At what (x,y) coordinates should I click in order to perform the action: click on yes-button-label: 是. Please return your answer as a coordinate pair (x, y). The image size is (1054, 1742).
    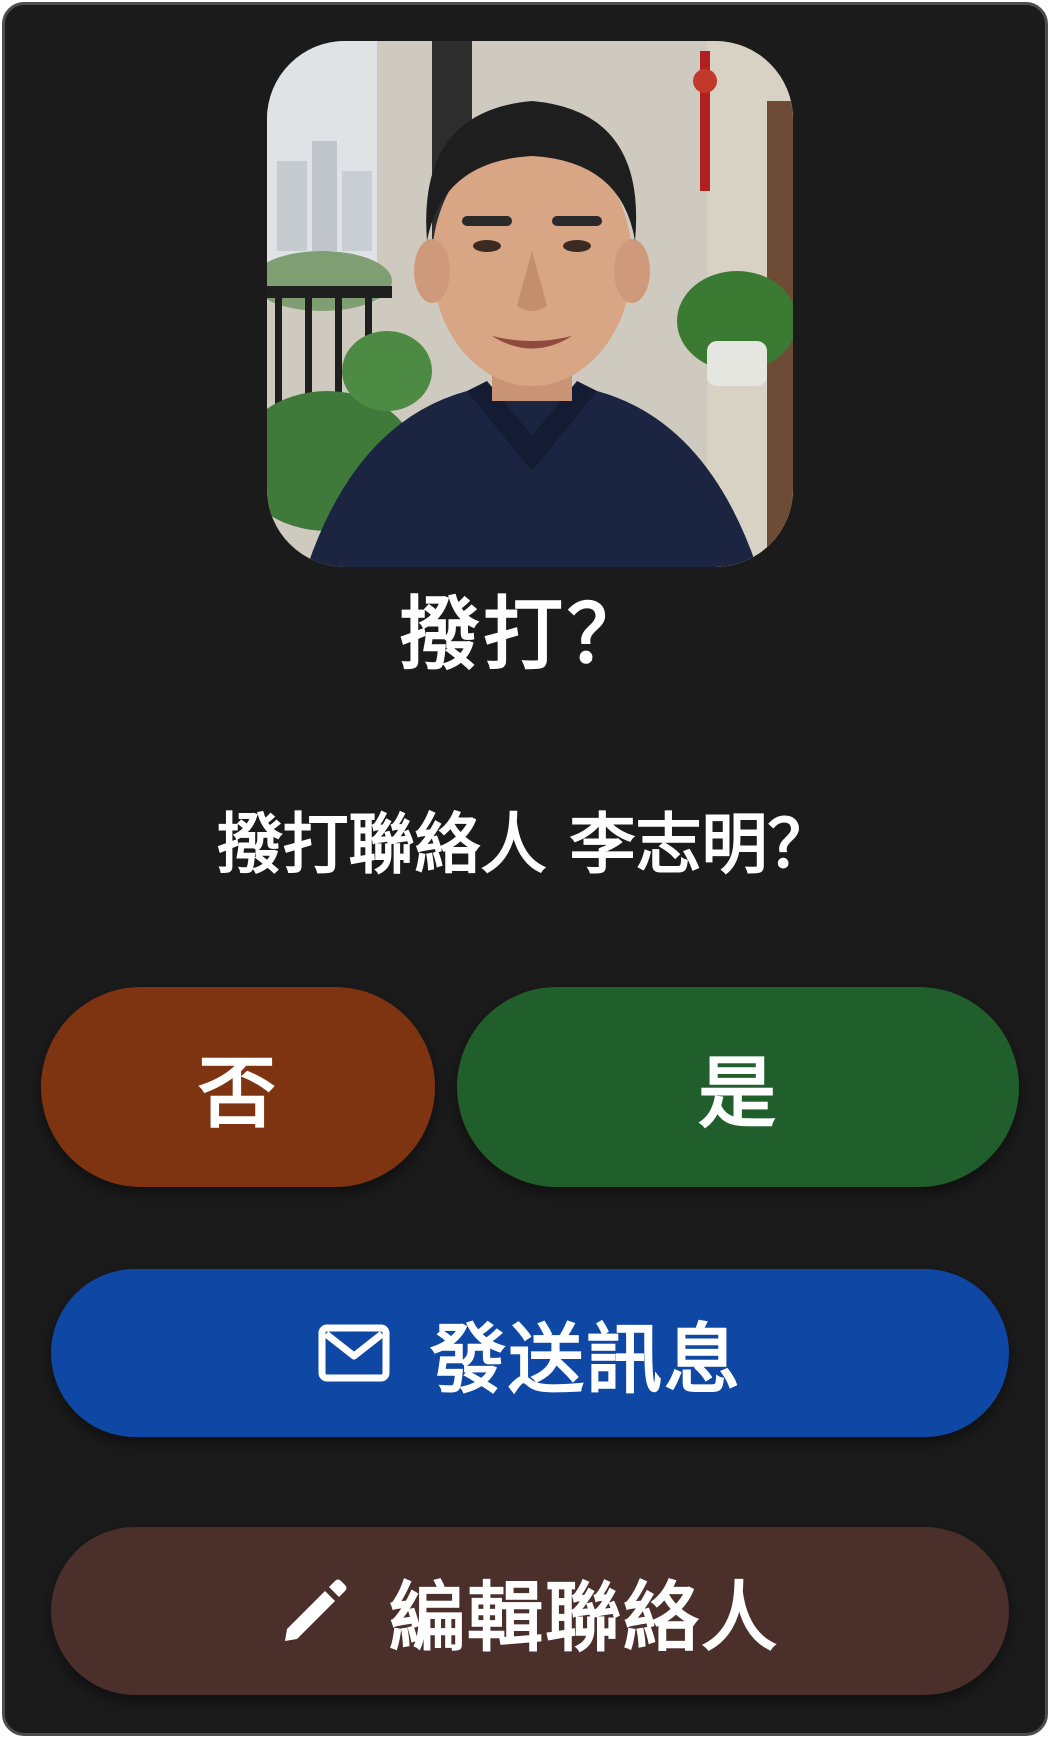
    Looking at the image, I should click on (737, 1094).